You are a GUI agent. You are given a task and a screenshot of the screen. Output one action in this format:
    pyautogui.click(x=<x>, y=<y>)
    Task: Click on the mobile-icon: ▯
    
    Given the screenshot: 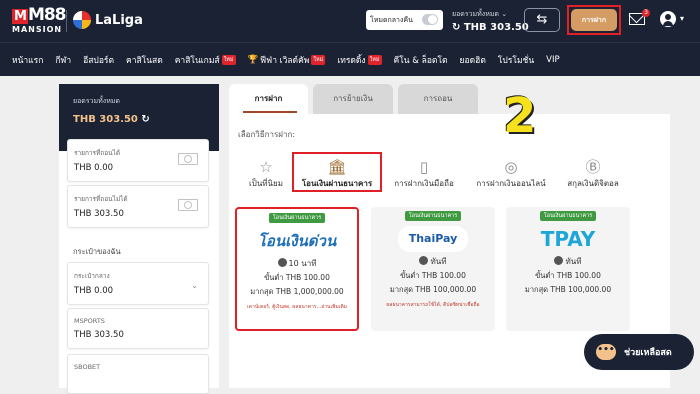 What is the action you would take?
    pyautogui.click(x=424, y=167)
    